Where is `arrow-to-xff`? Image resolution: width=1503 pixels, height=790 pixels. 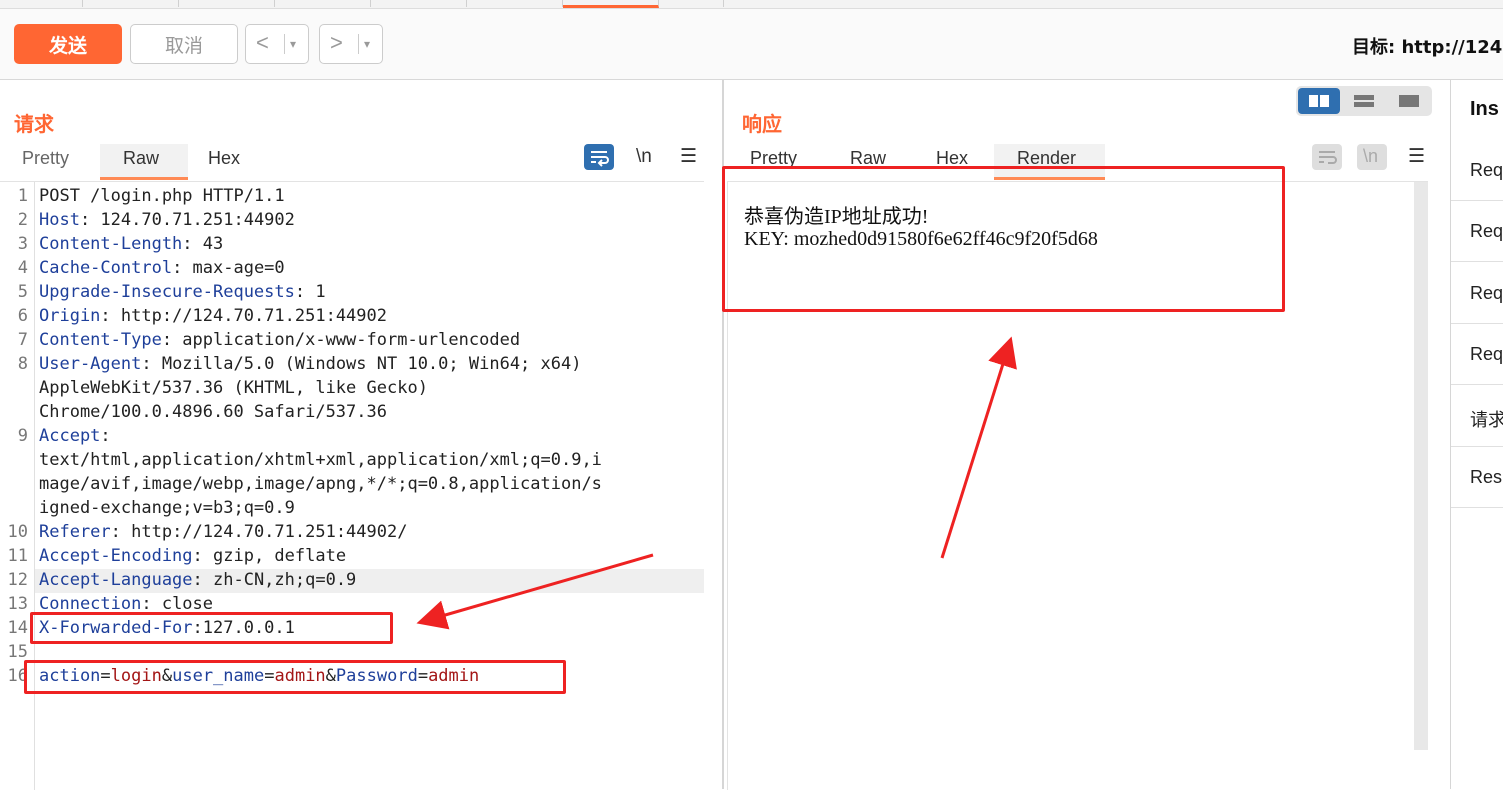 arrow-to-xff is located at coordinates (535, 591).